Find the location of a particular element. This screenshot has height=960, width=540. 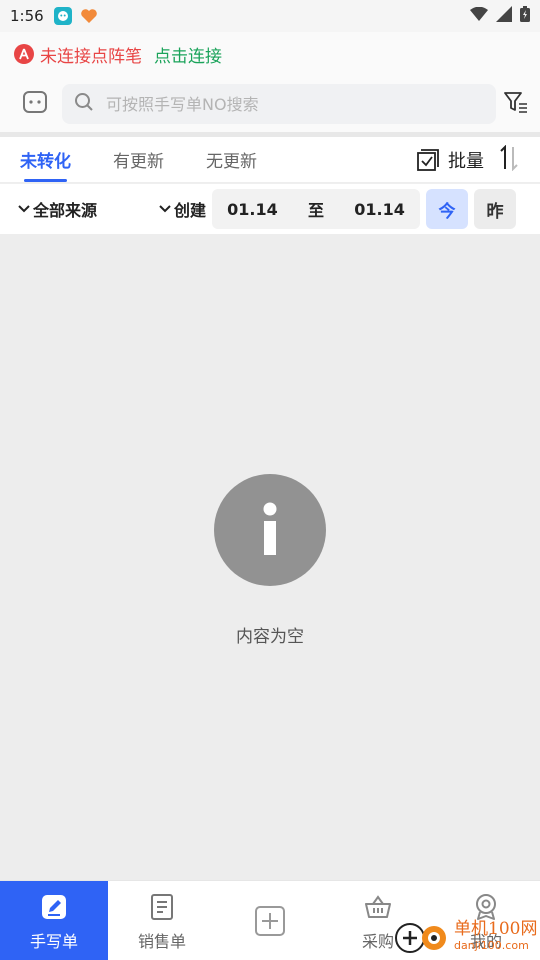

date-type-dropdown: 创建 is located at coordinates (182, 209).